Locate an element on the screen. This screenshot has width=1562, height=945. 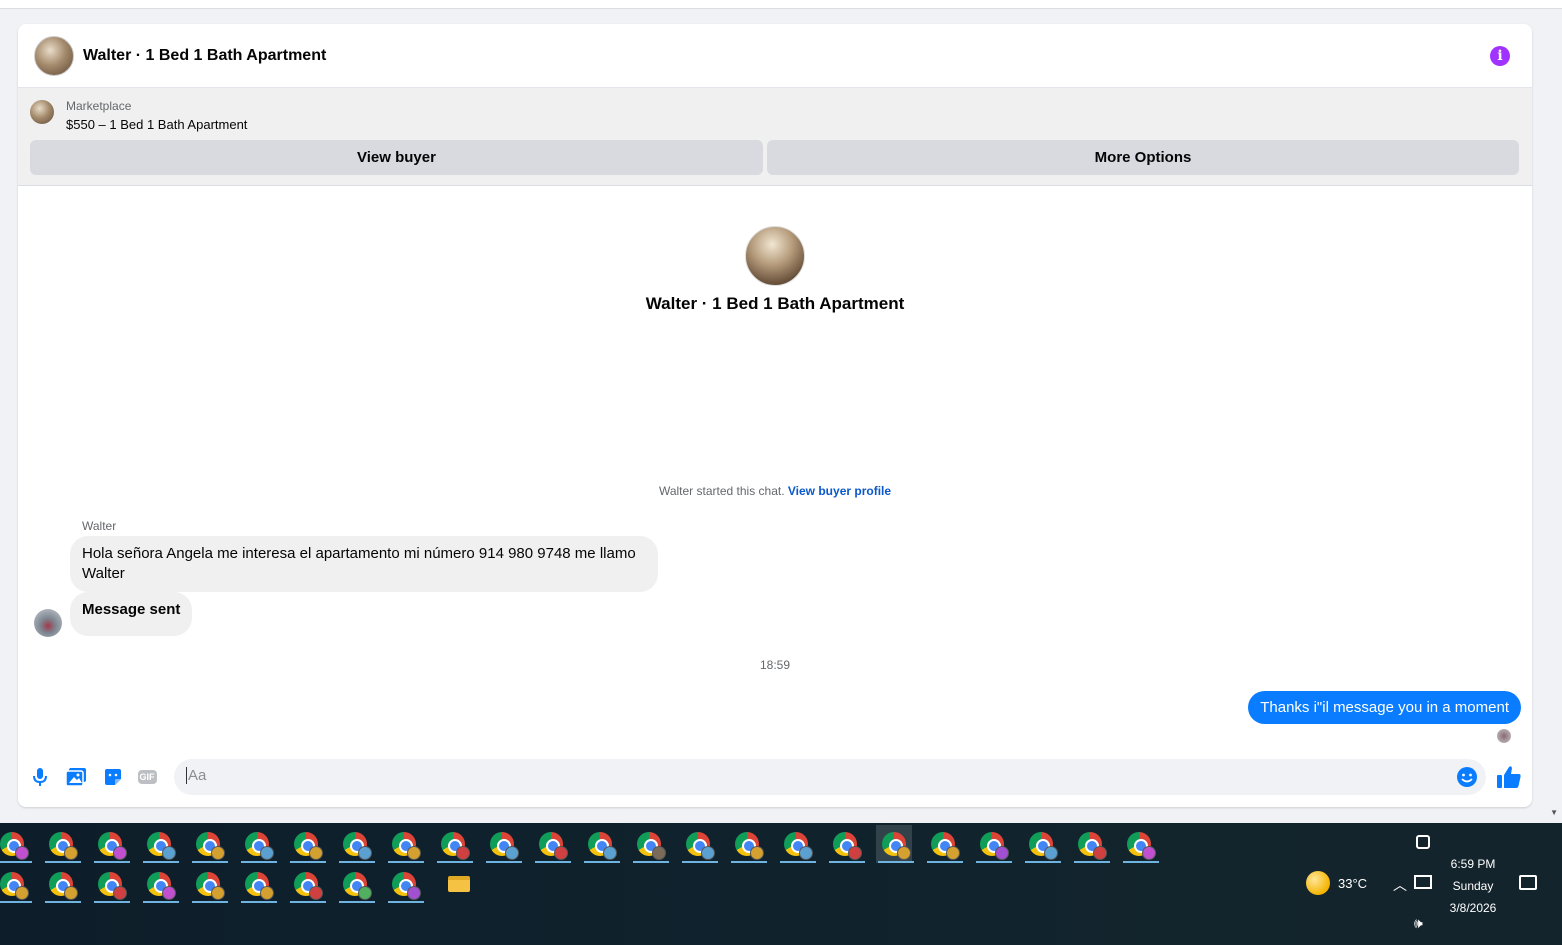
message-input-wrapper: Aa is located at coordinates (830, 777).